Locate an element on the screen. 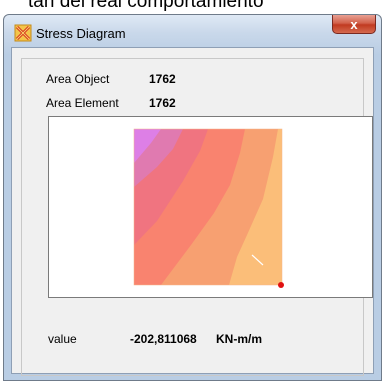 This screenshot has width=385, height=385. background-text: tan del real comportamiento is located at coordinates (146, 6).